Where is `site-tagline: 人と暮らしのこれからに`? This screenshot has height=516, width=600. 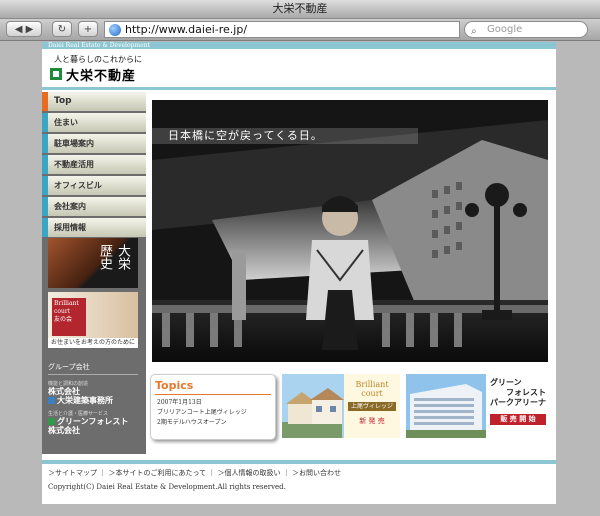
site-tagline: 人と暮らしのこれからに is located at coordinates (98, 59).